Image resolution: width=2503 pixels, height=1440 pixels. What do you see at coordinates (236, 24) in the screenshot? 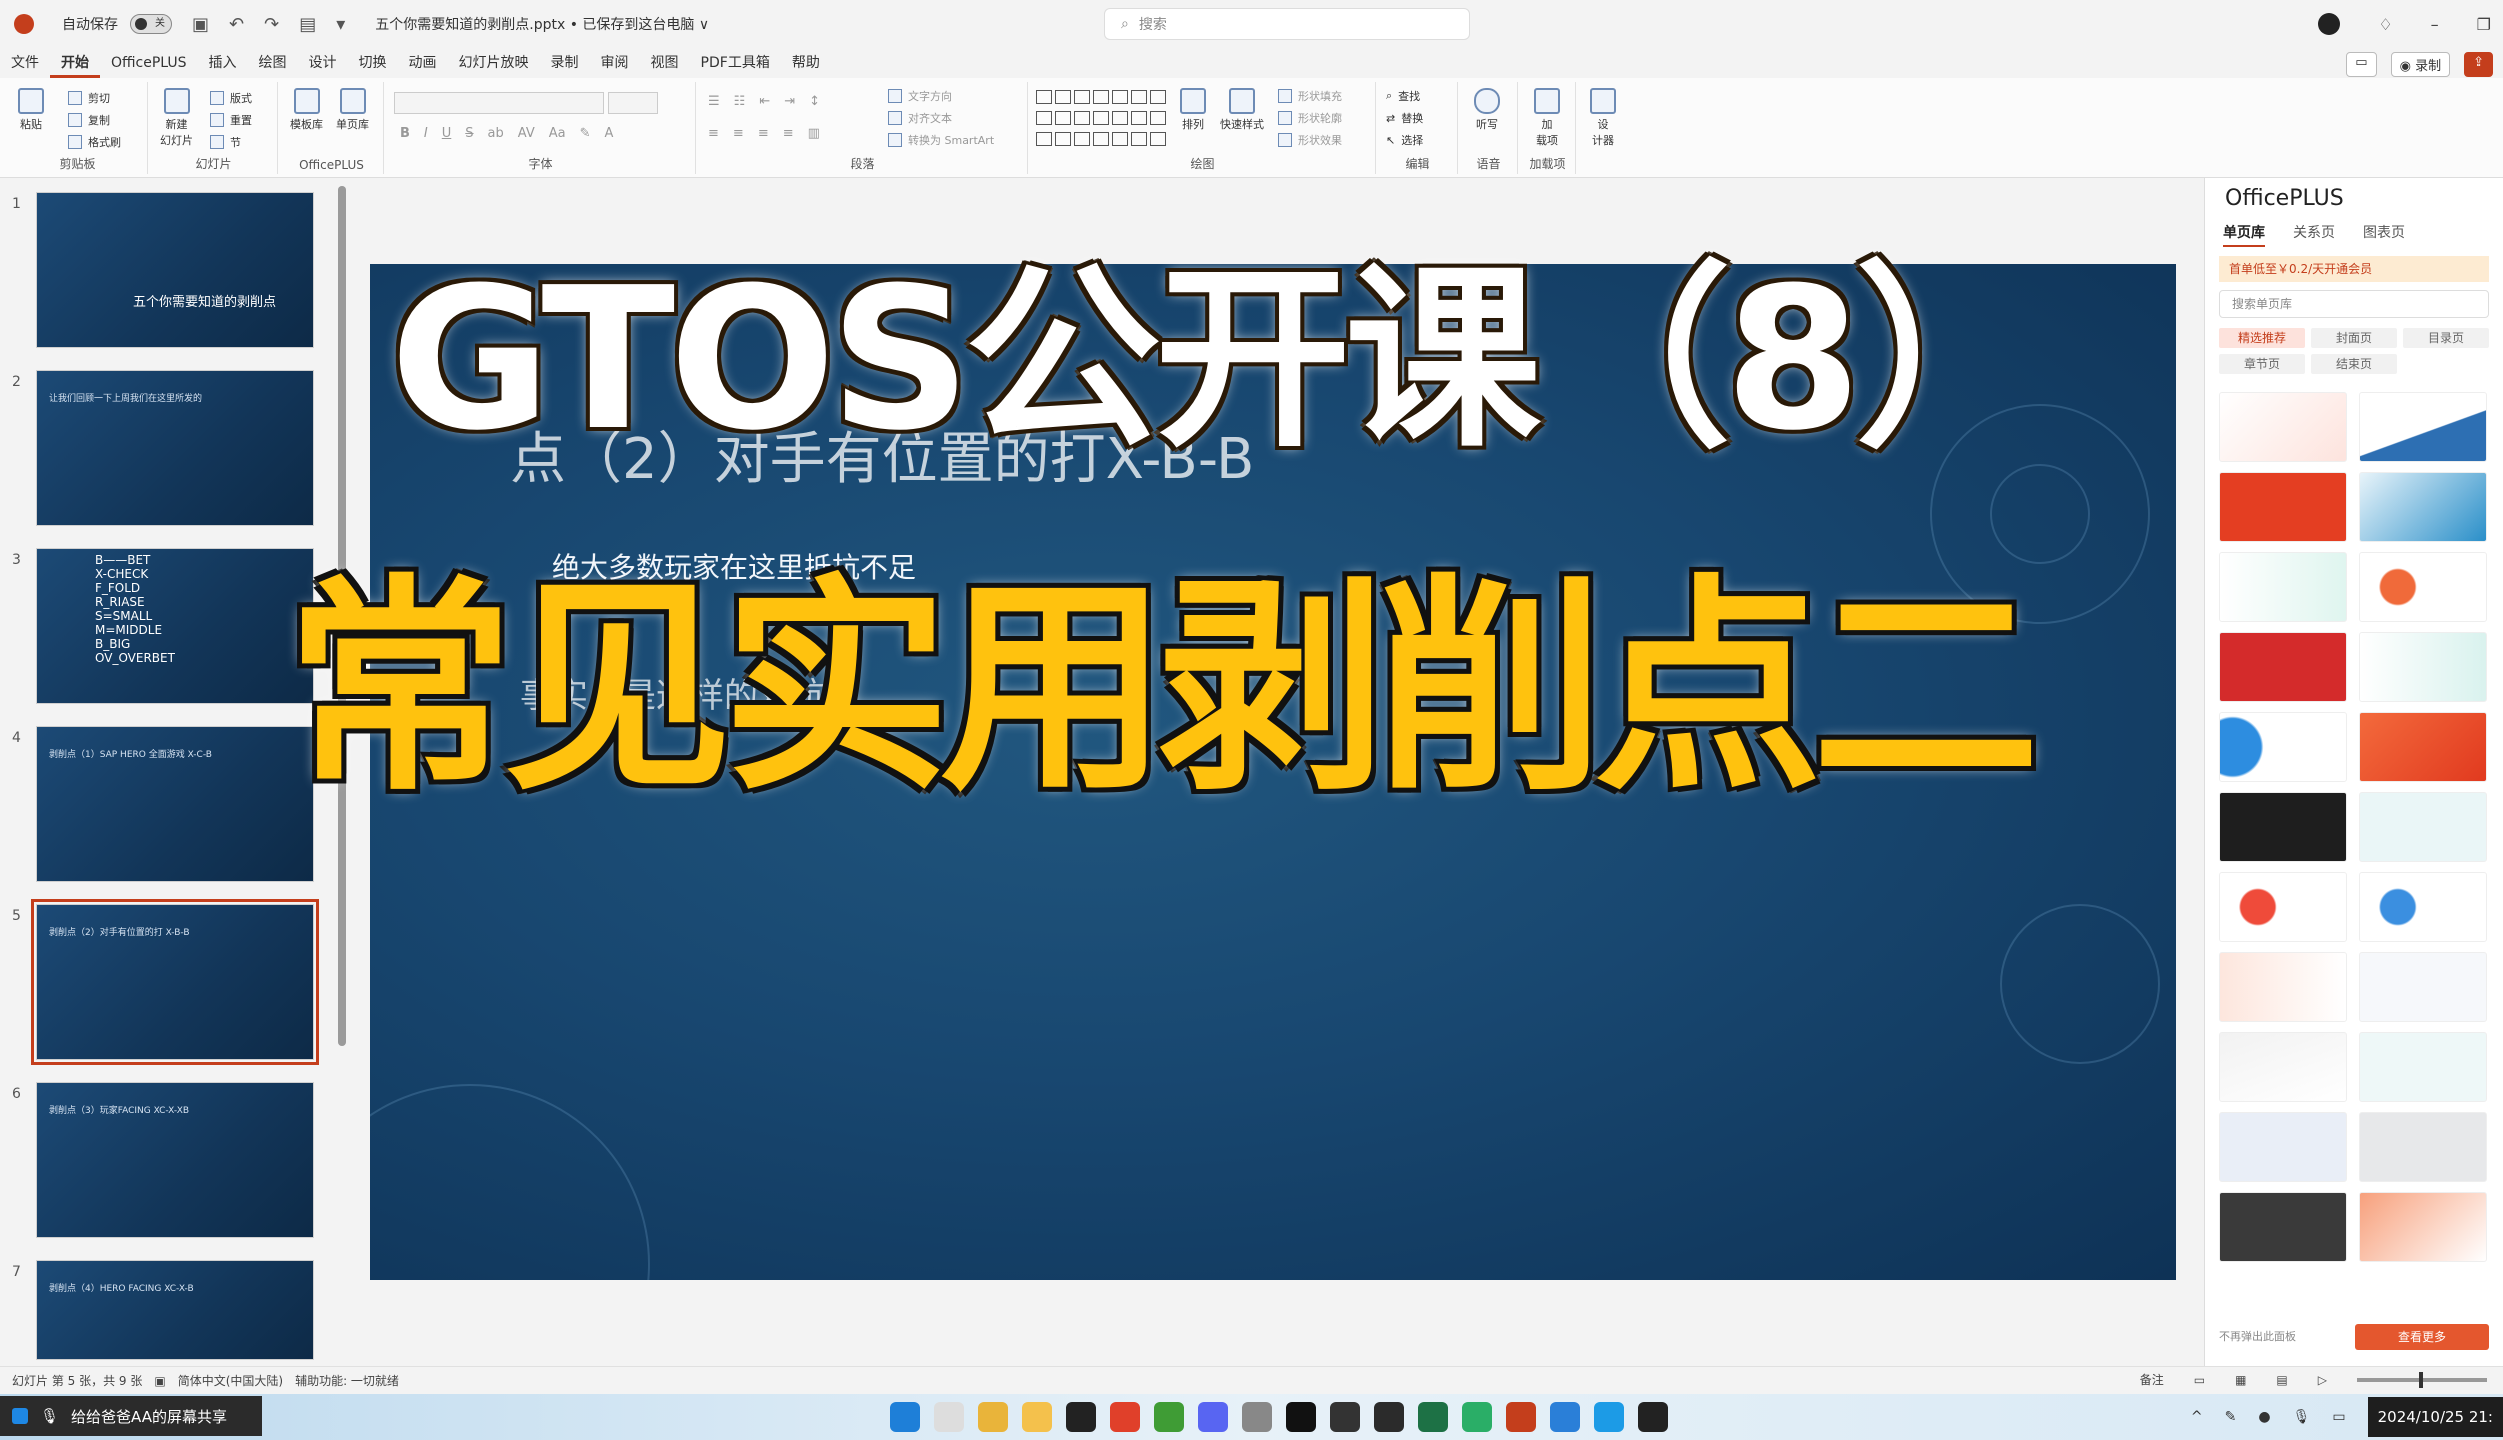
I see `undo-icon: ↶` at bounding box center [236, 24].